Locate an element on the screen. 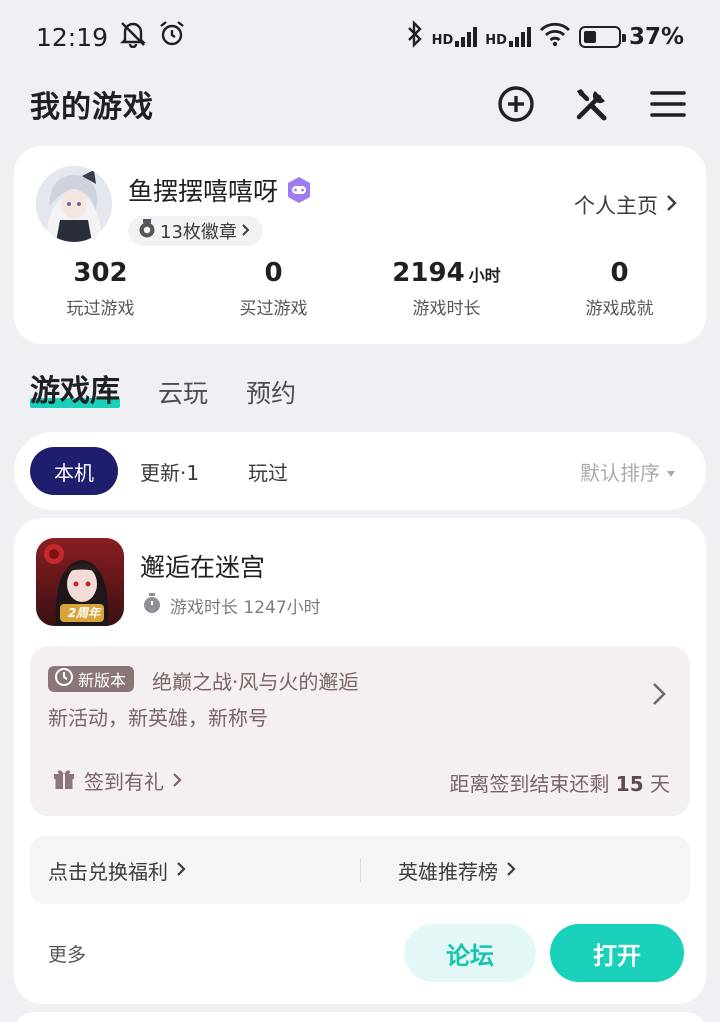 The image size is (720, 1022). stat-bought-games: 0 买过游戏 is located at coordinates (273, 288).